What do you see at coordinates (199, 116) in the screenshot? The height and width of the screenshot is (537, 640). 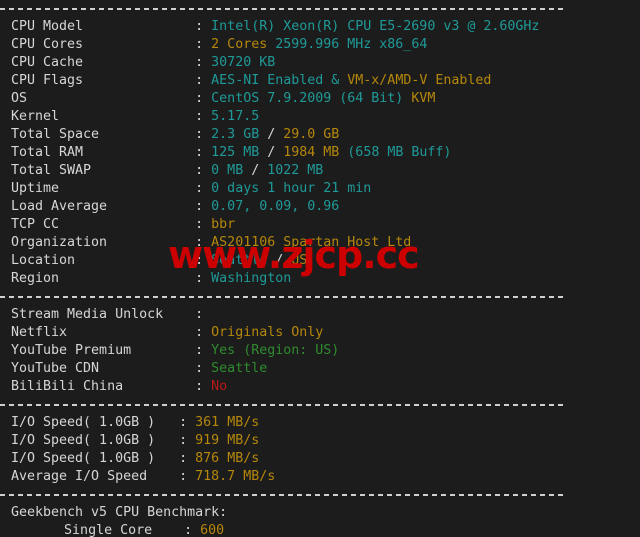 I see `colon-kernel: :` at bounding box center [199, 116].